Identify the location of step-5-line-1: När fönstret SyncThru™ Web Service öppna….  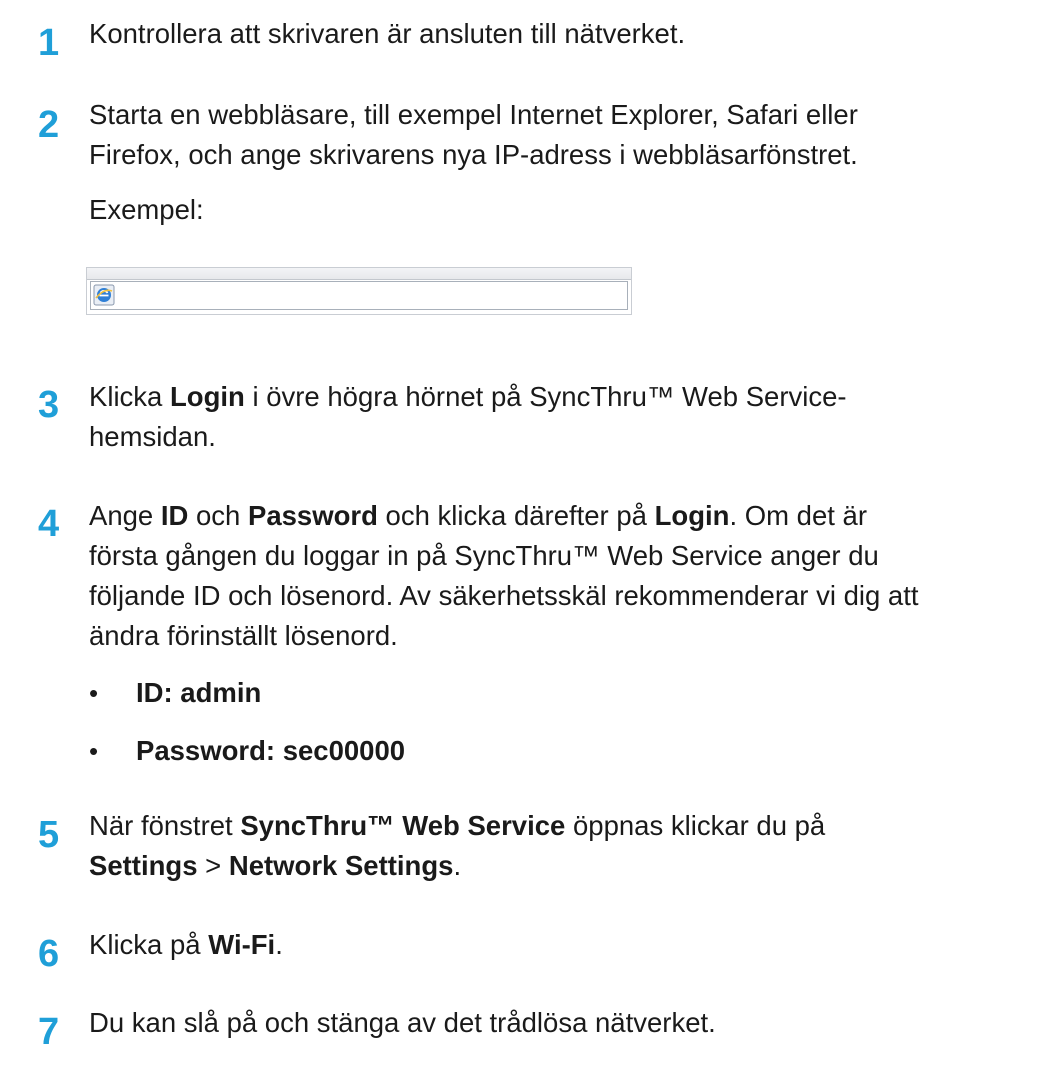
(457, 826).